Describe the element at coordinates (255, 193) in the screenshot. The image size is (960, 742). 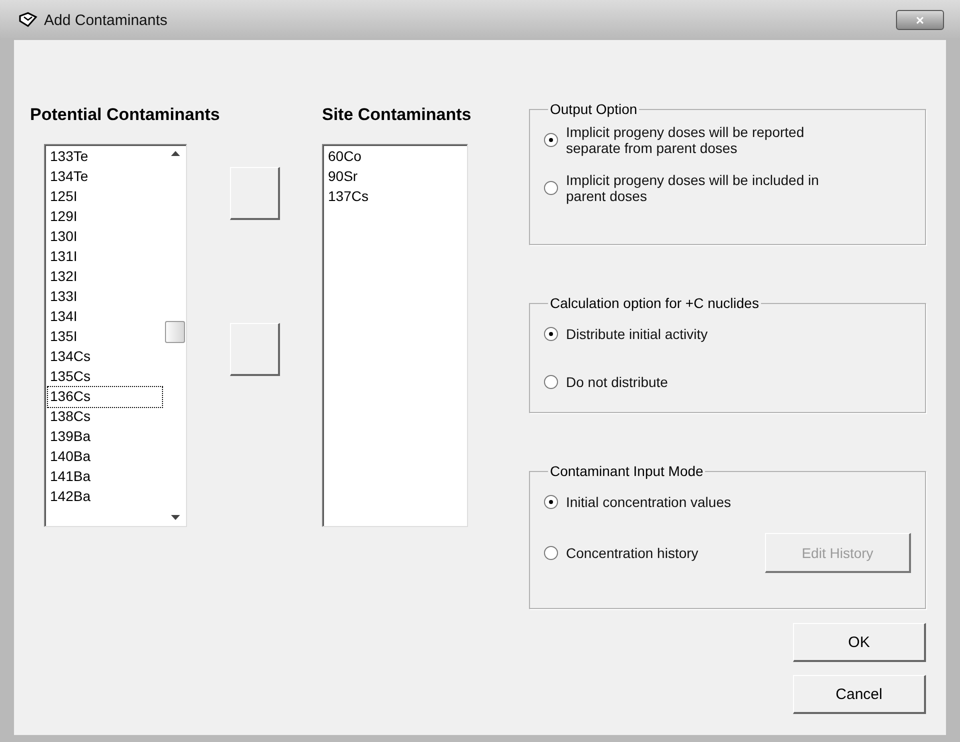
I see `add-button` at that location.